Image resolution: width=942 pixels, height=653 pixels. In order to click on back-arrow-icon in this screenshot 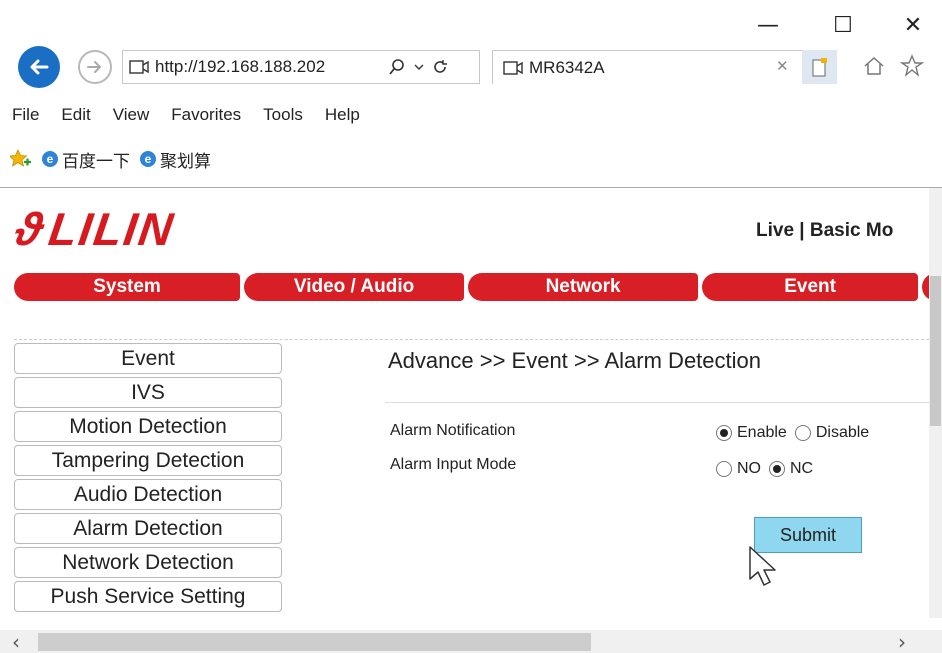, I will do `click(39, 67)`.